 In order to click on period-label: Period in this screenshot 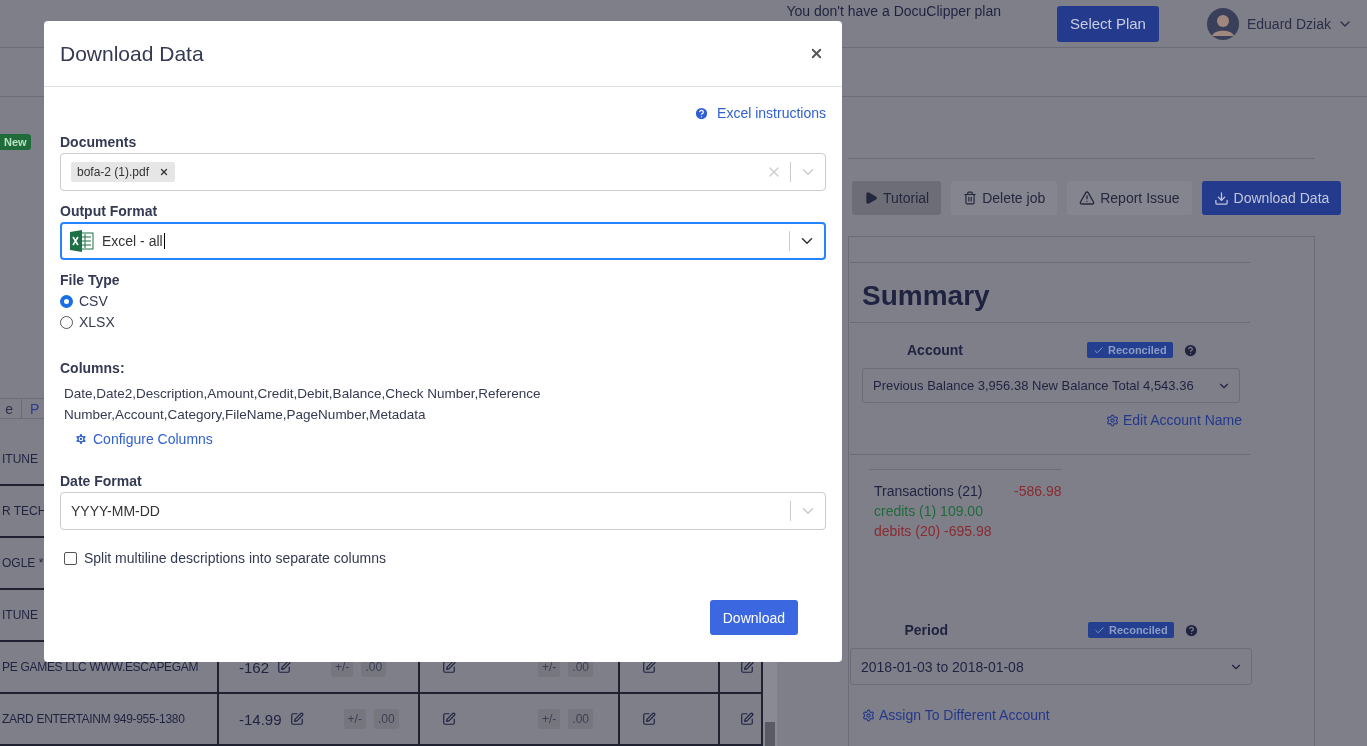, I will do `click(925, 630)`.